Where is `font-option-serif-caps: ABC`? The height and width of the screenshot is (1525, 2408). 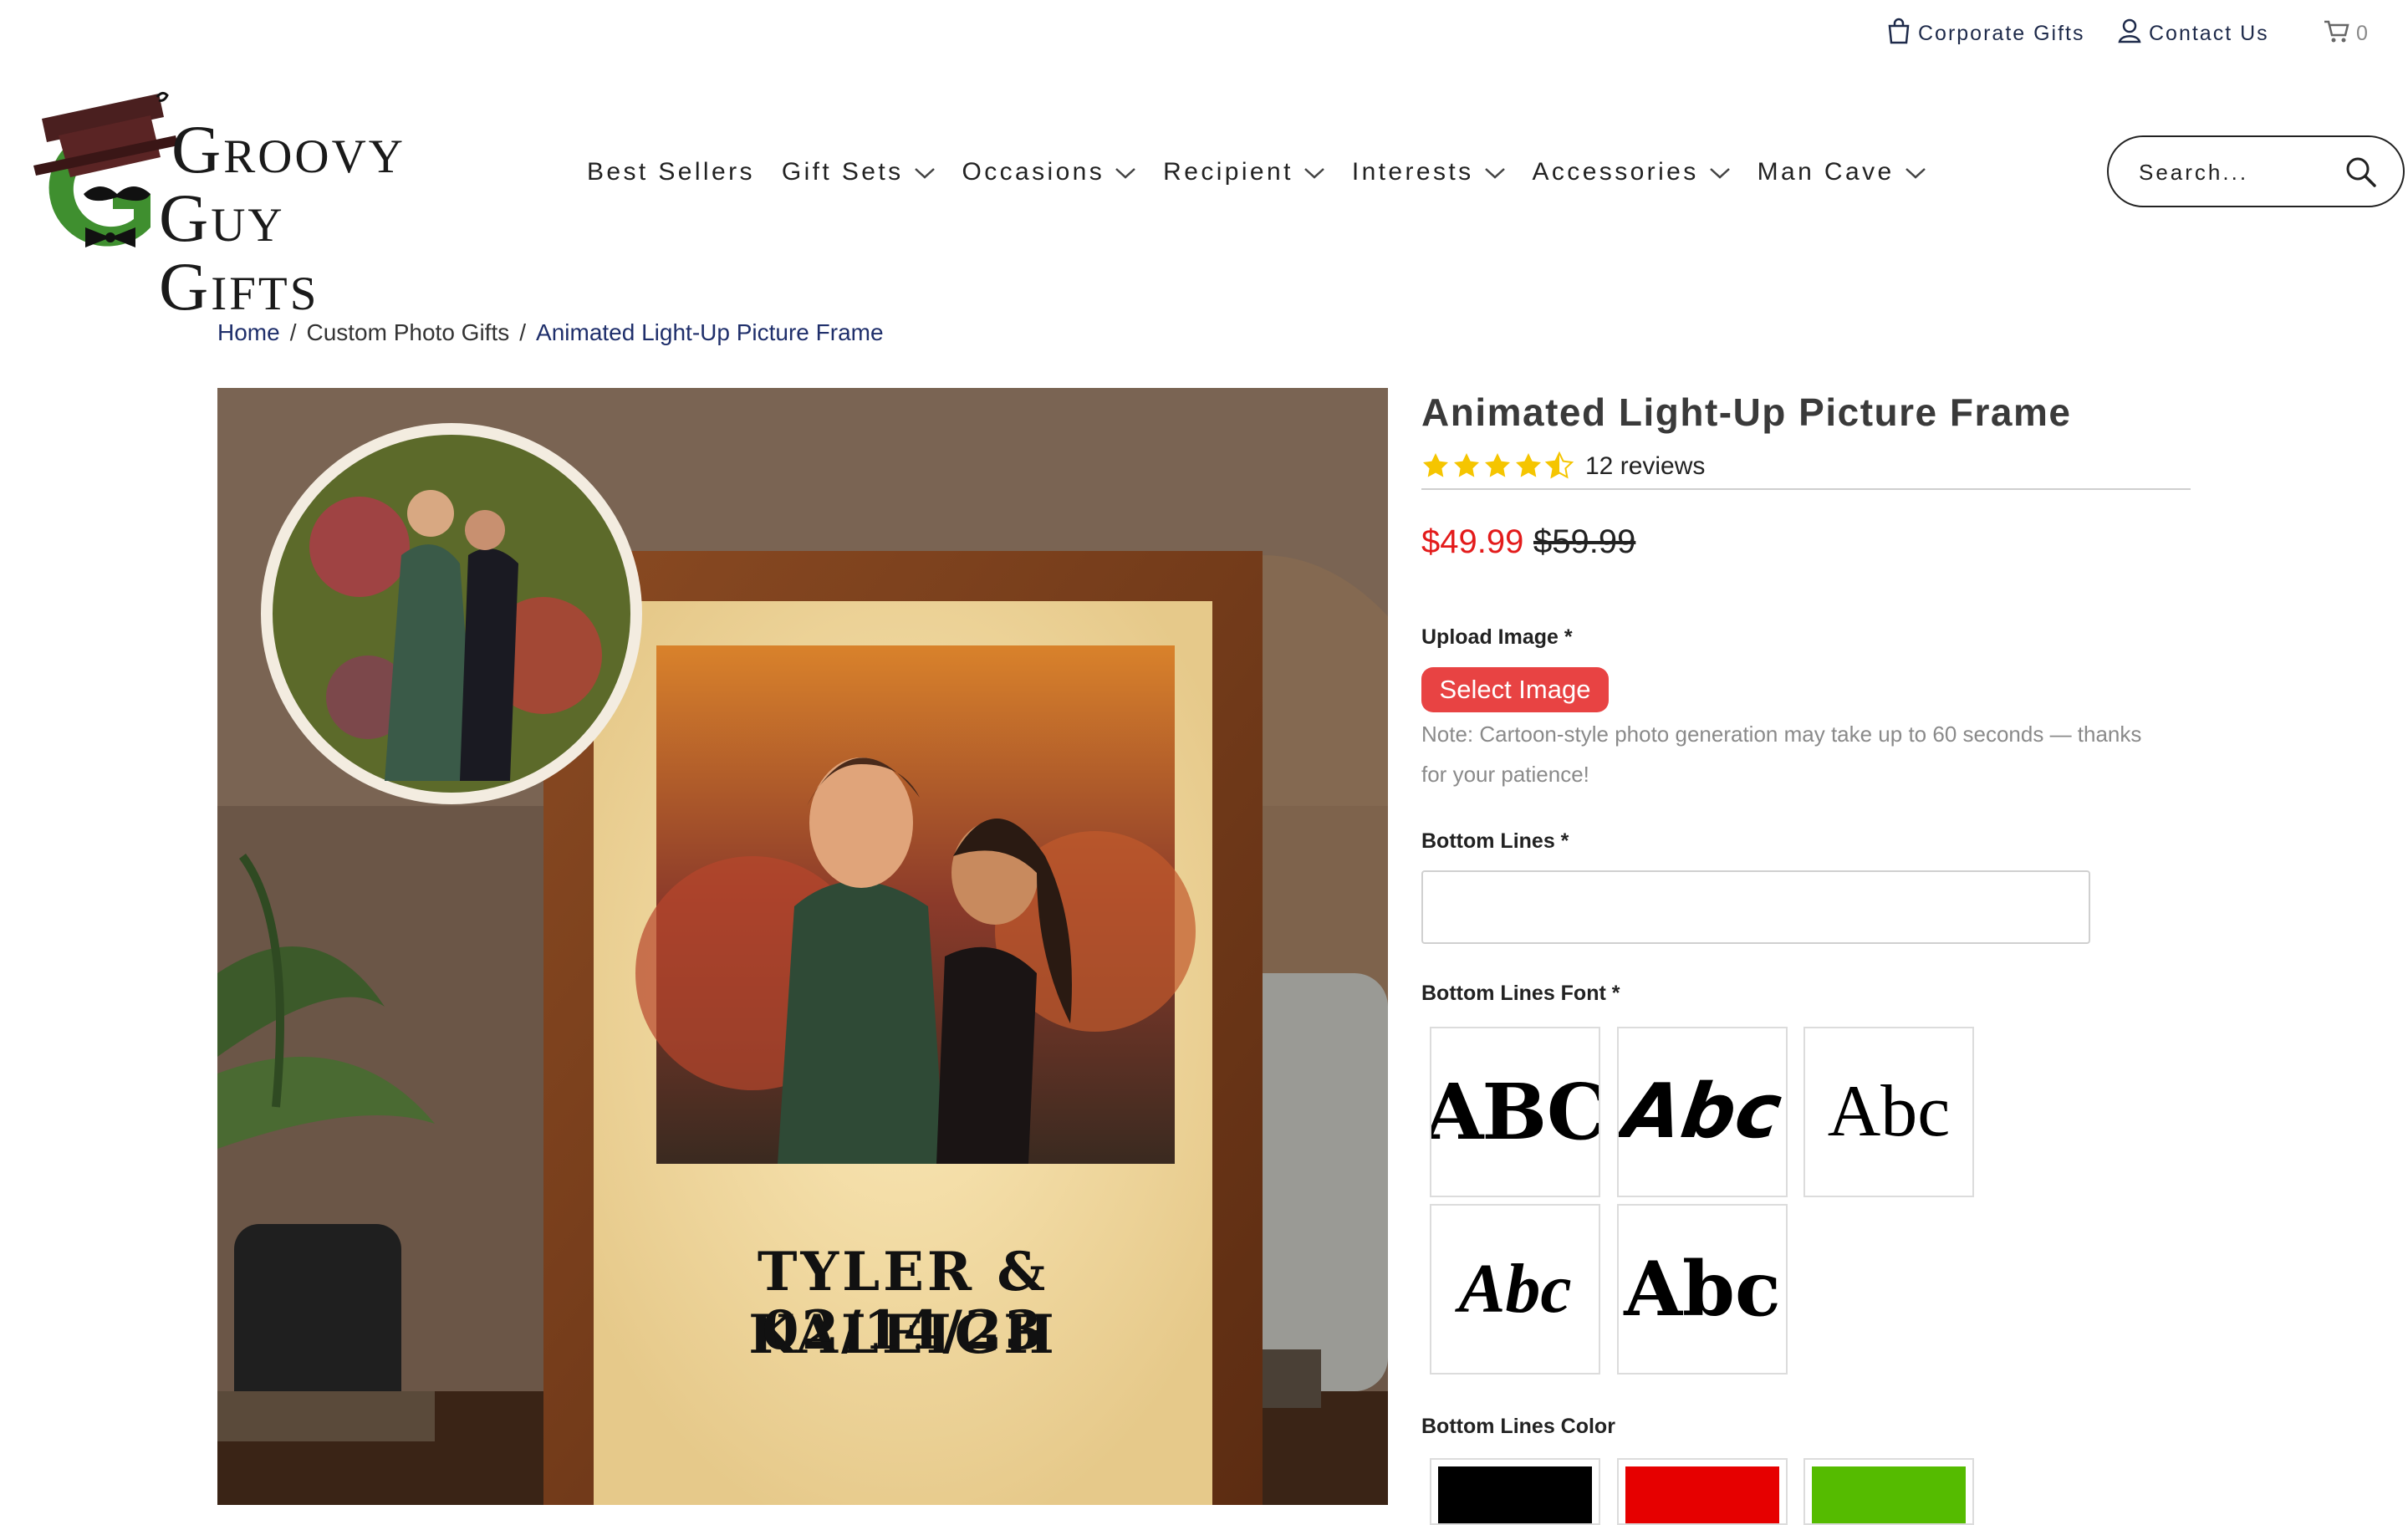
font-option-serif-caps: ABC is located at coordinates (1515, 1112).